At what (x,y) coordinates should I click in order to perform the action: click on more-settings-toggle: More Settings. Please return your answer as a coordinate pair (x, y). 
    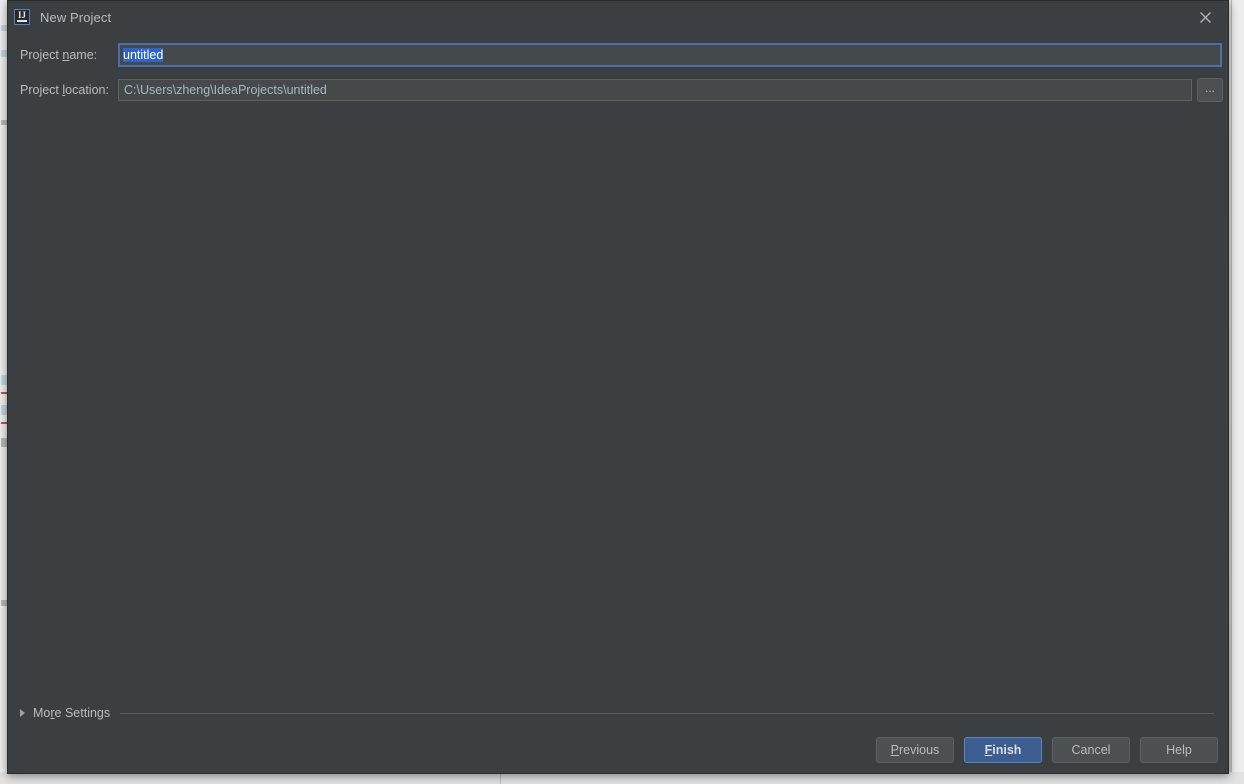
    Looking at the image, I should click on (620, 713).